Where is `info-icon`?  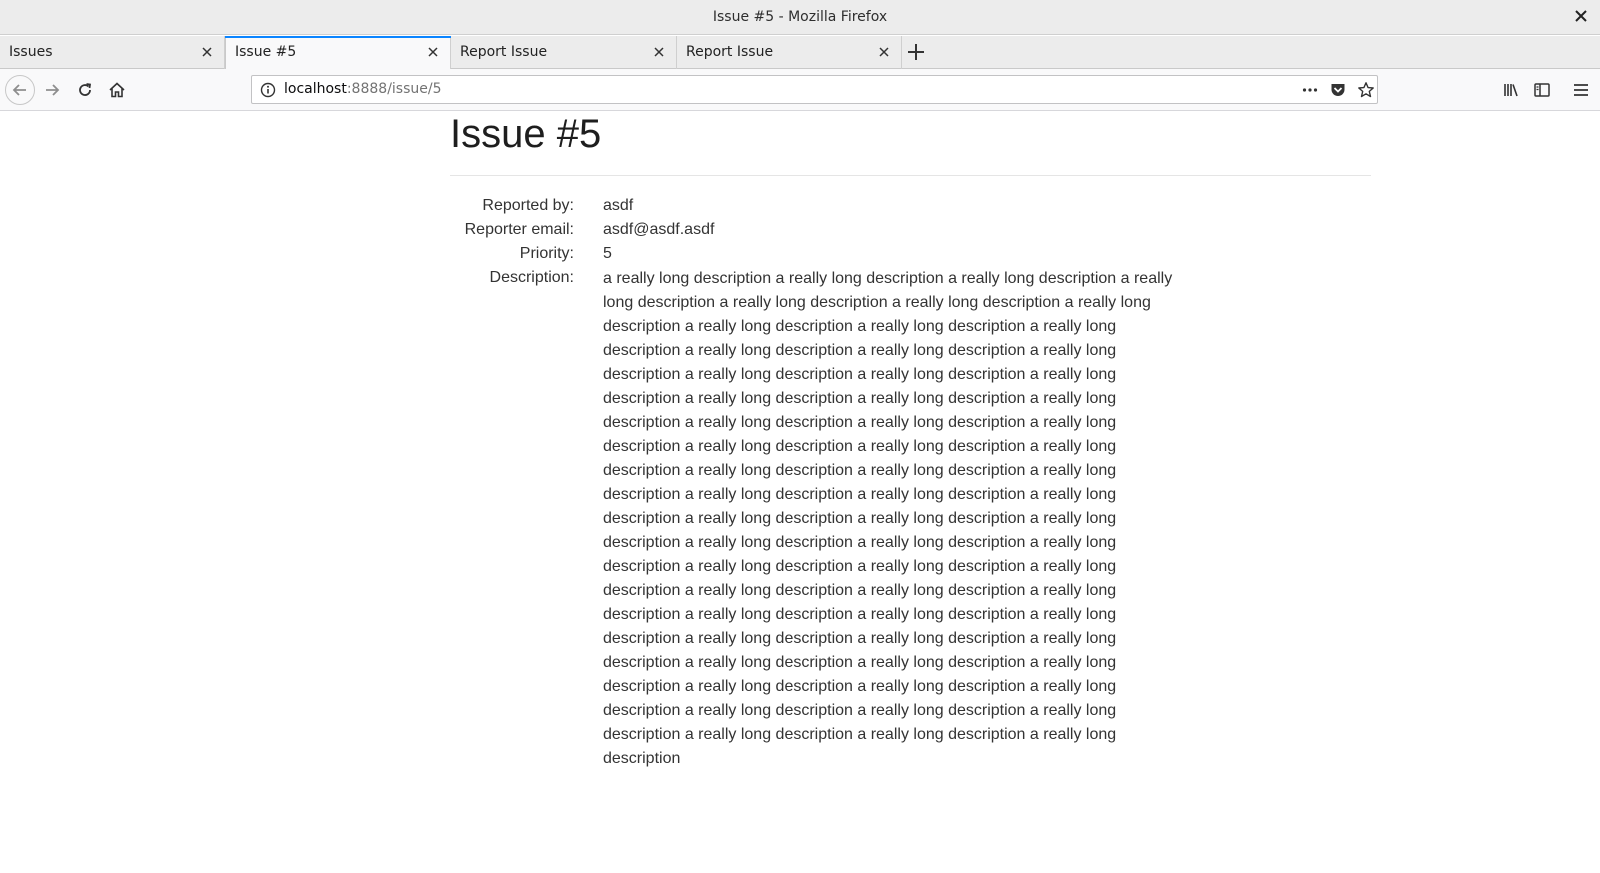 info-icon is located at coordinates (268, 90).